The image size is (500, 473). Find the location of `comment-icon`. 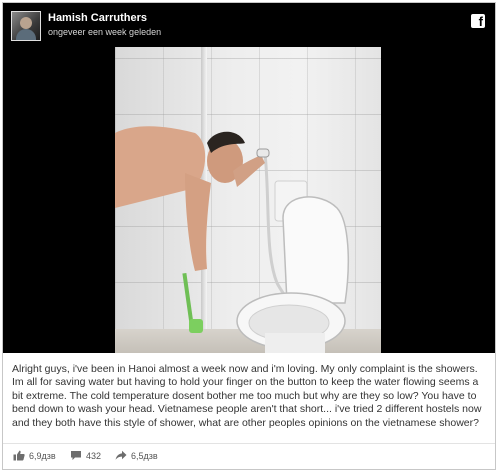

comment-icon is located at coordinates (76, 455).